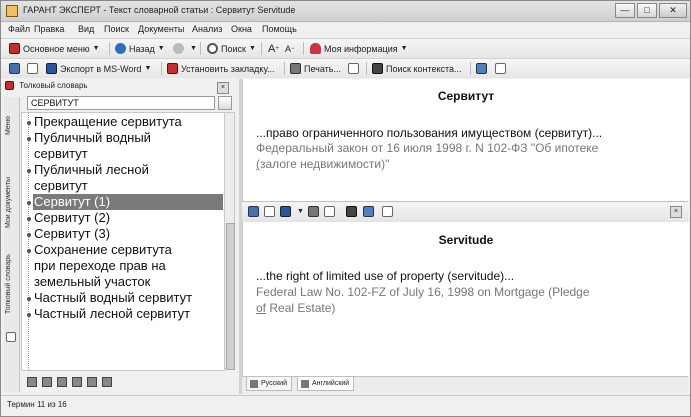 The height and width of the screenshot is (417, 691). I want to click on term-item: Частный лесной сервитут, so click(128, 314).